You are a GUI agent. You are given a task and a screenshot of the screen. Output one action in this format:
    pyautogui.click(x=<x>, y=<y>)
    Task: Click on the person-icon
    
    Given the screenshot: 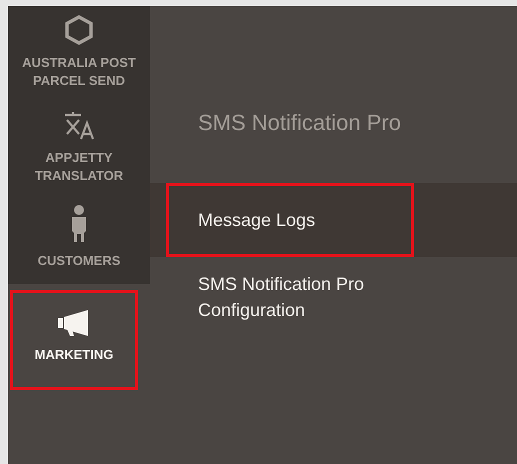 What is the action you would take?
    pyautogui.click(x=79, y=224)
    